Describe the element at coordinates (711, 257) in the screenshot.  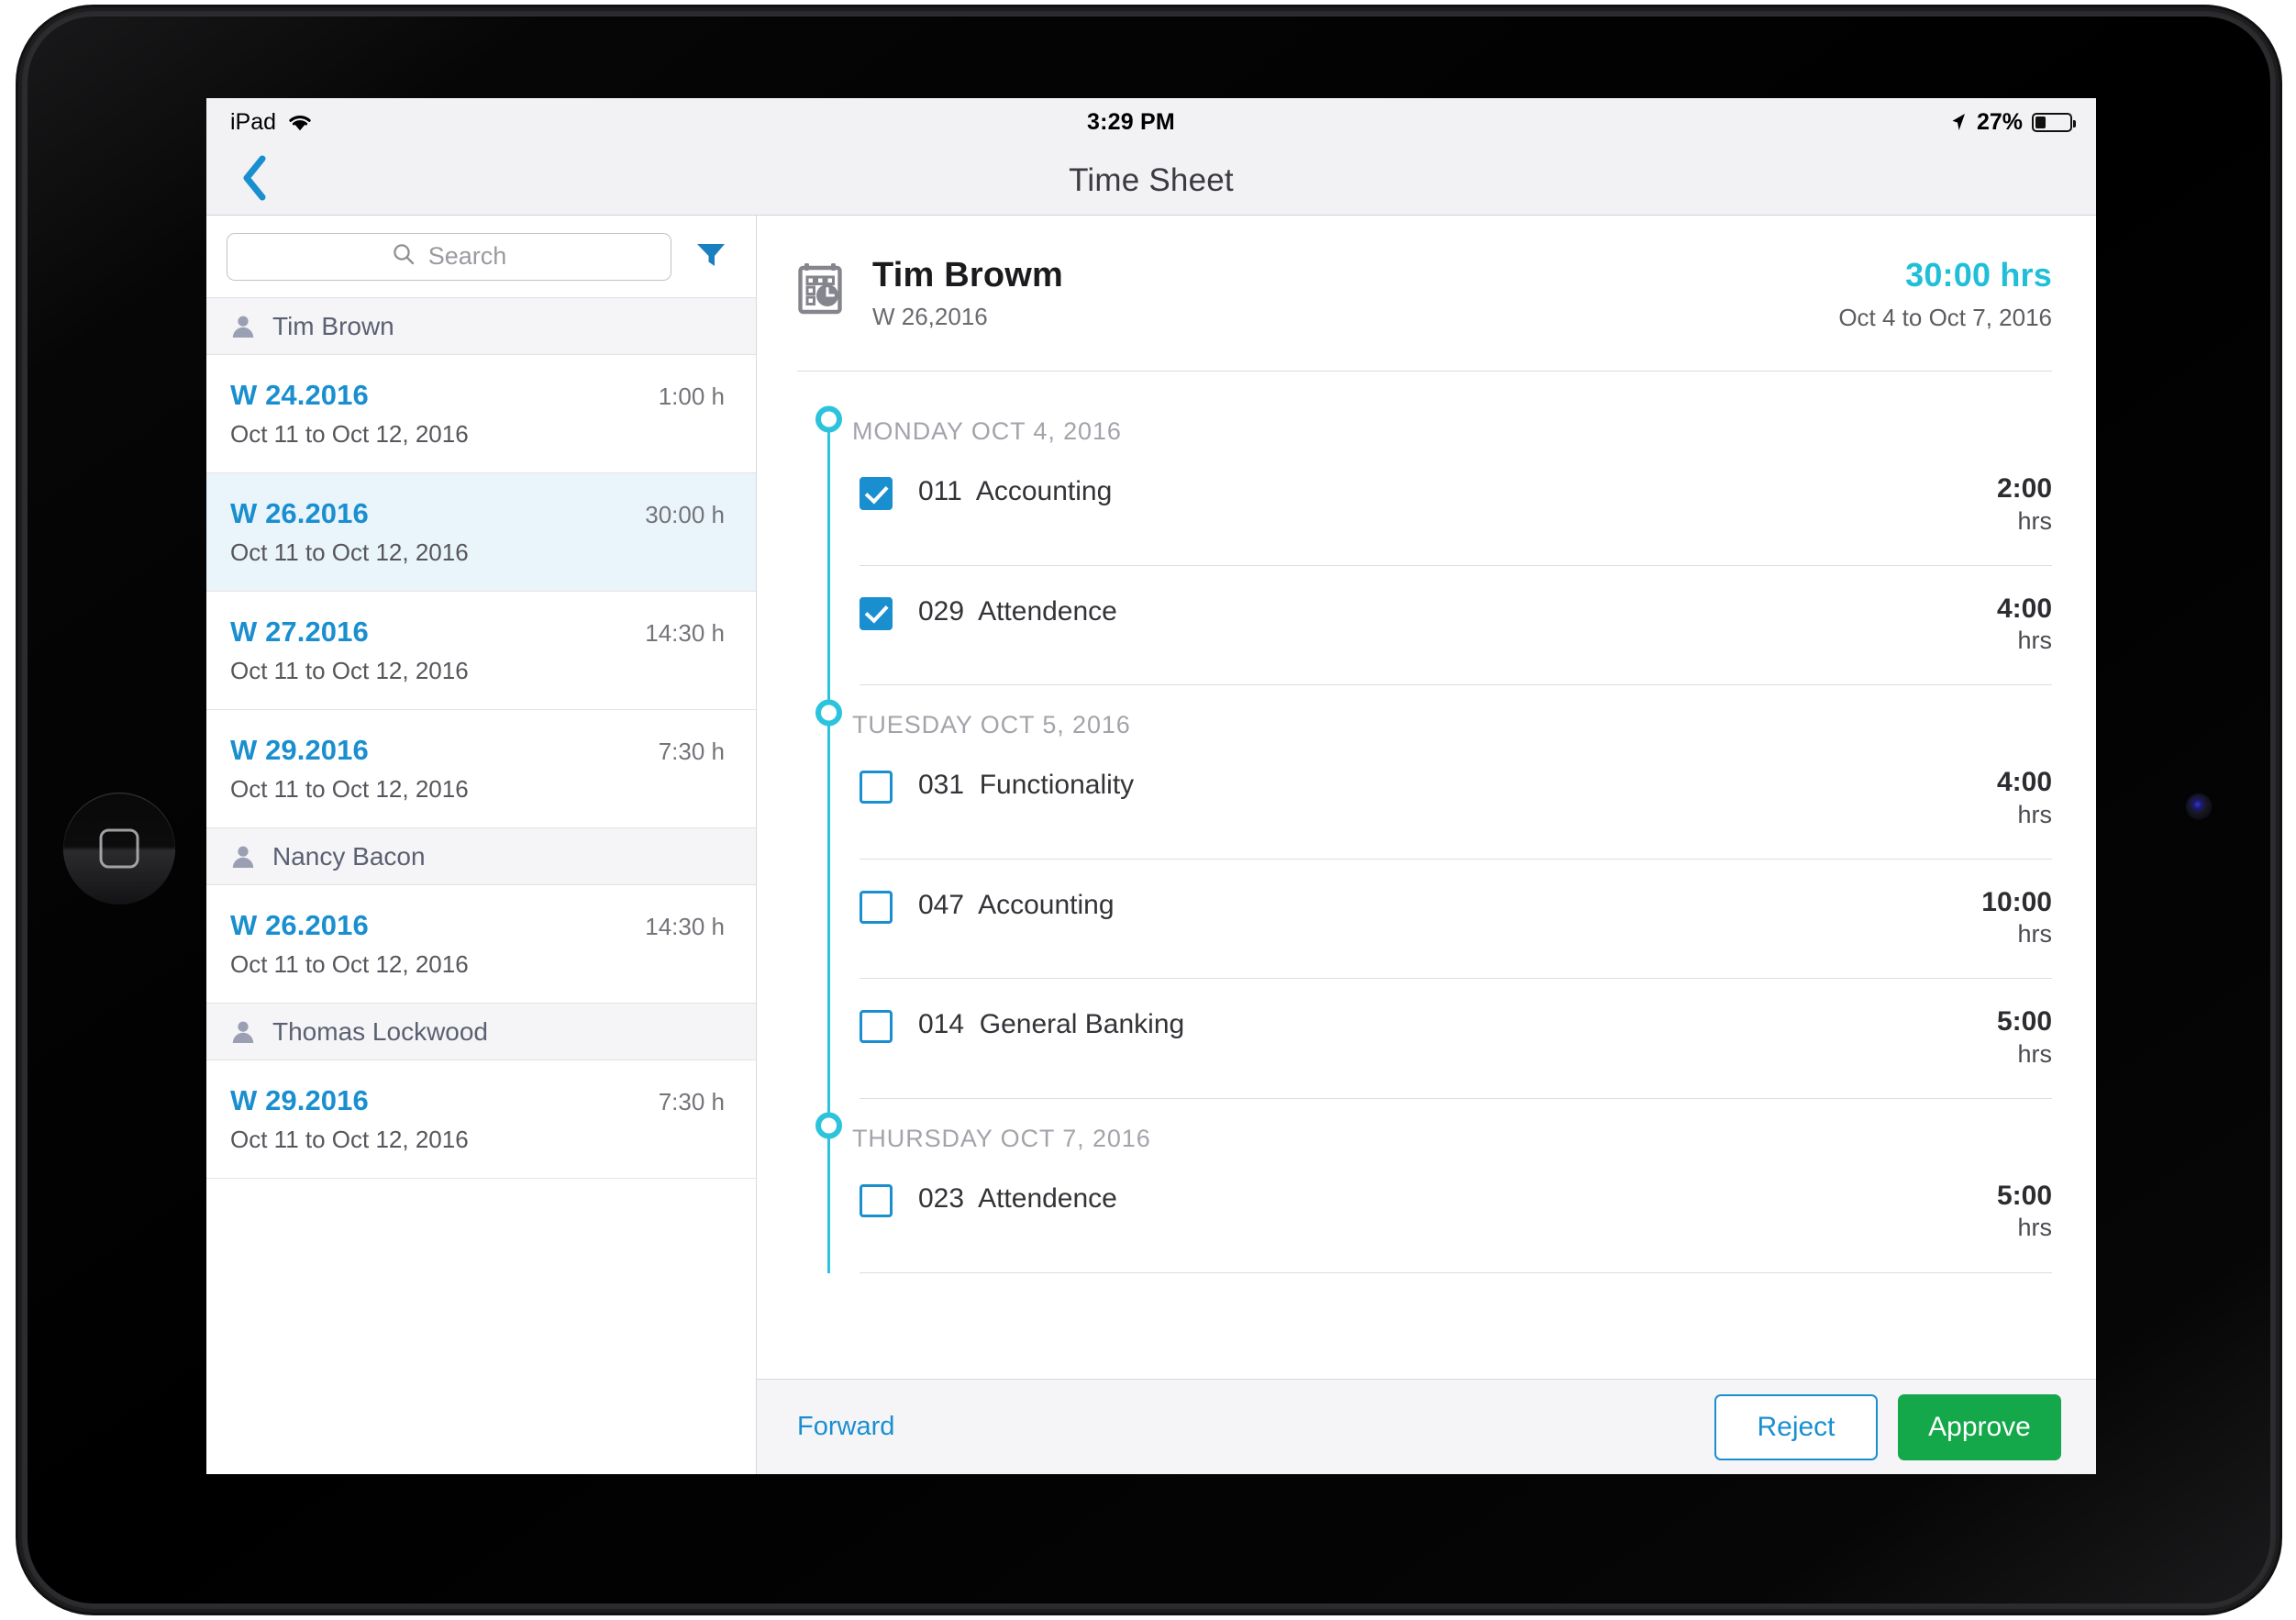
I see `filter-button` at that location.